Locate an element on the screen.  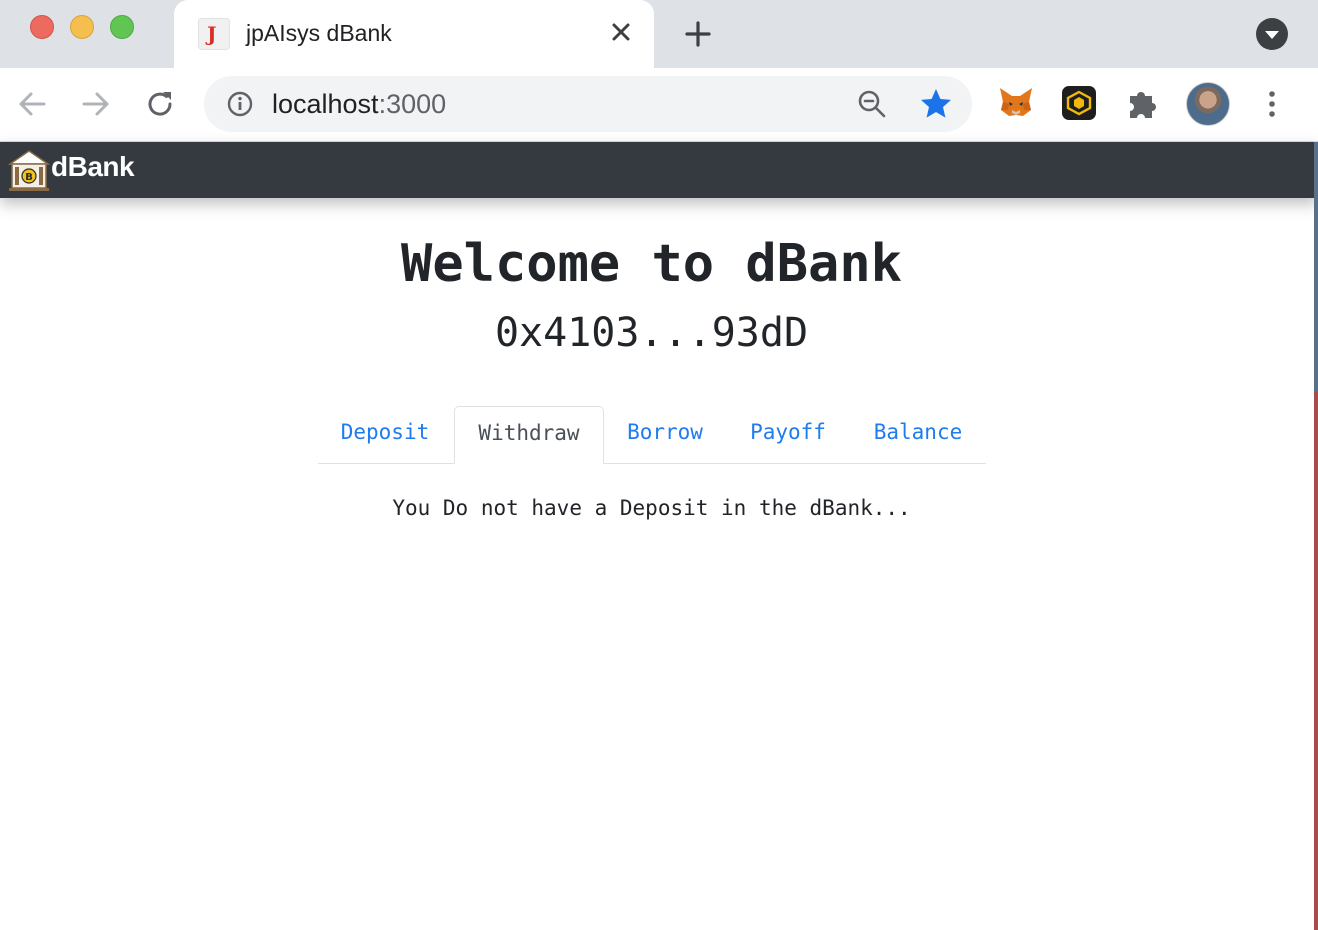
maximize-window-button is located at coordinates (122, 27).